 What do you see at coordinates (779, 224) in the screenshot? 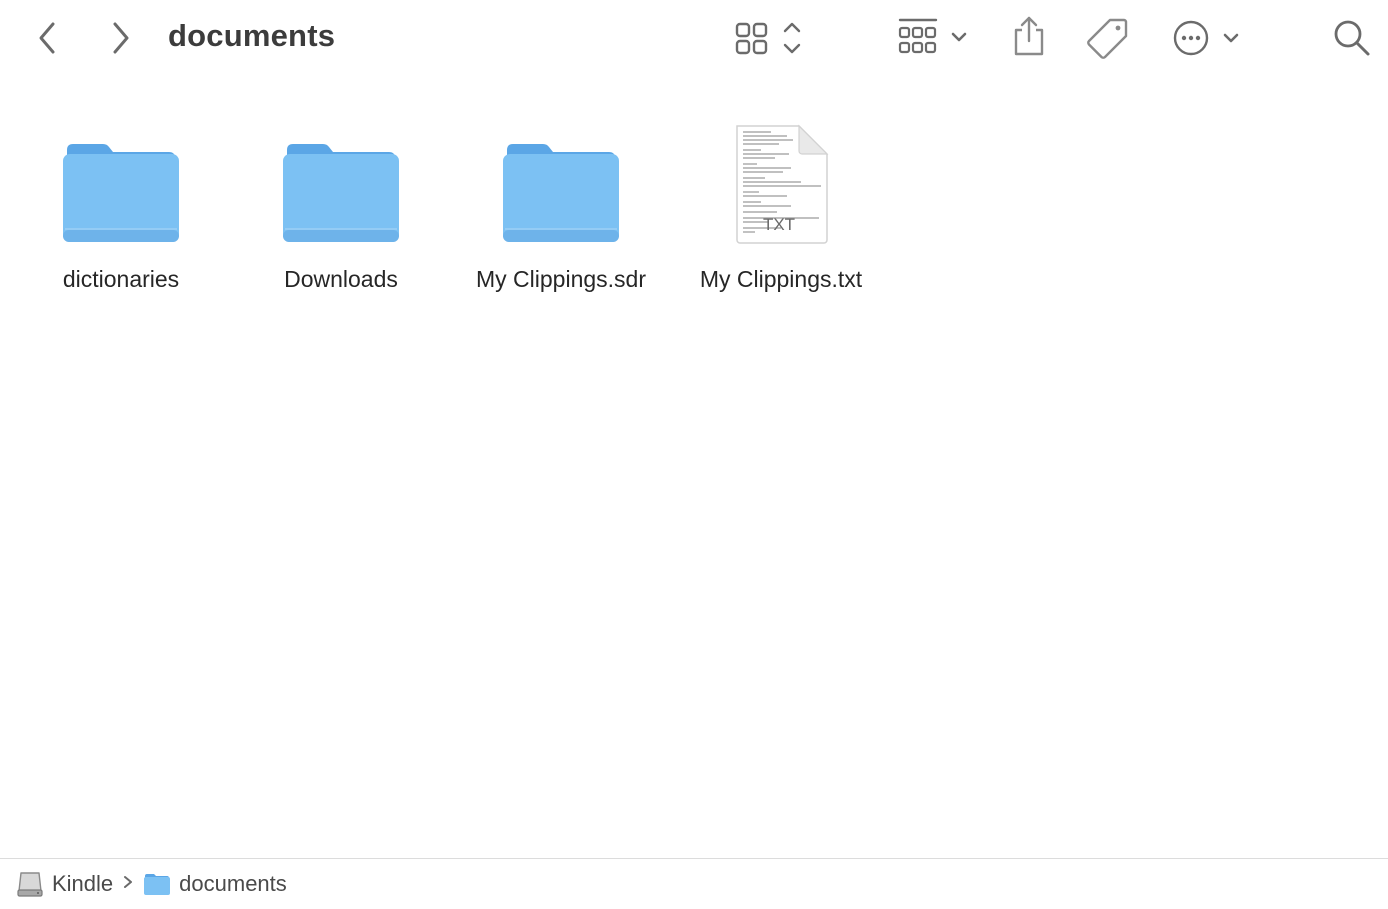
I see `file-type-badge: TXT` at bounding box center [779, 224].